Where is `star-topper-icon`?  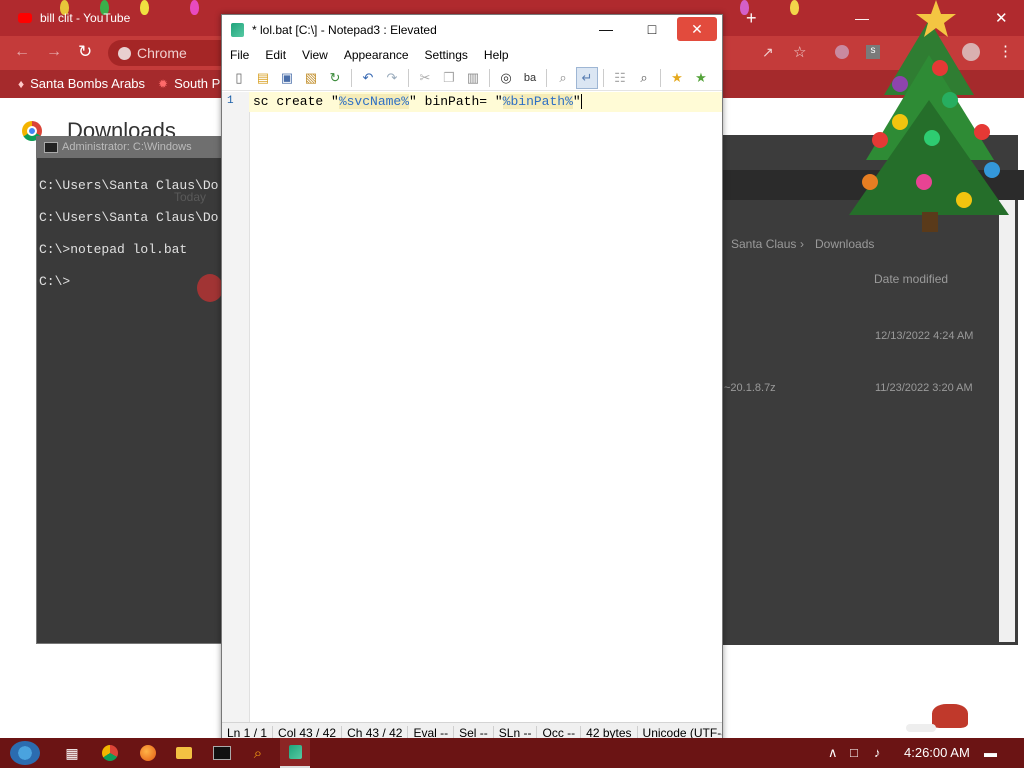
star-topper-icon is located at coordinates (936, 18).